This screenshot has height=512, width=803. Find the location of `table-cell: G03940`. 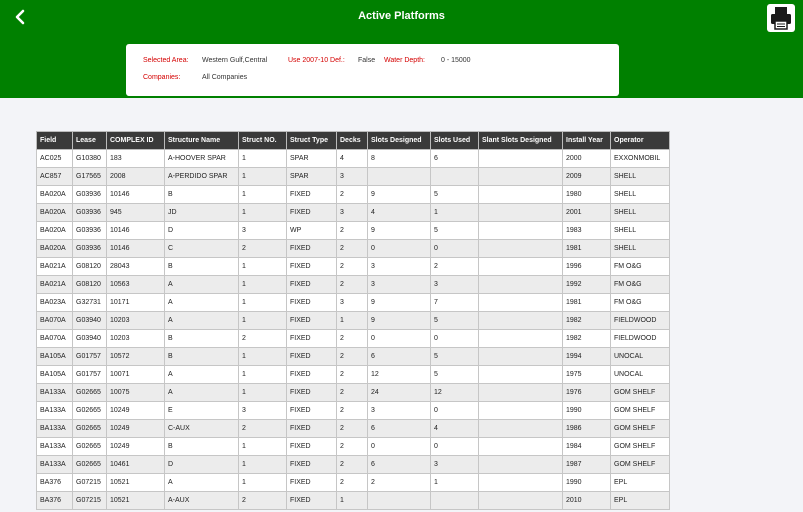

table-cell: G03940 is located at coordinates (89, 338).